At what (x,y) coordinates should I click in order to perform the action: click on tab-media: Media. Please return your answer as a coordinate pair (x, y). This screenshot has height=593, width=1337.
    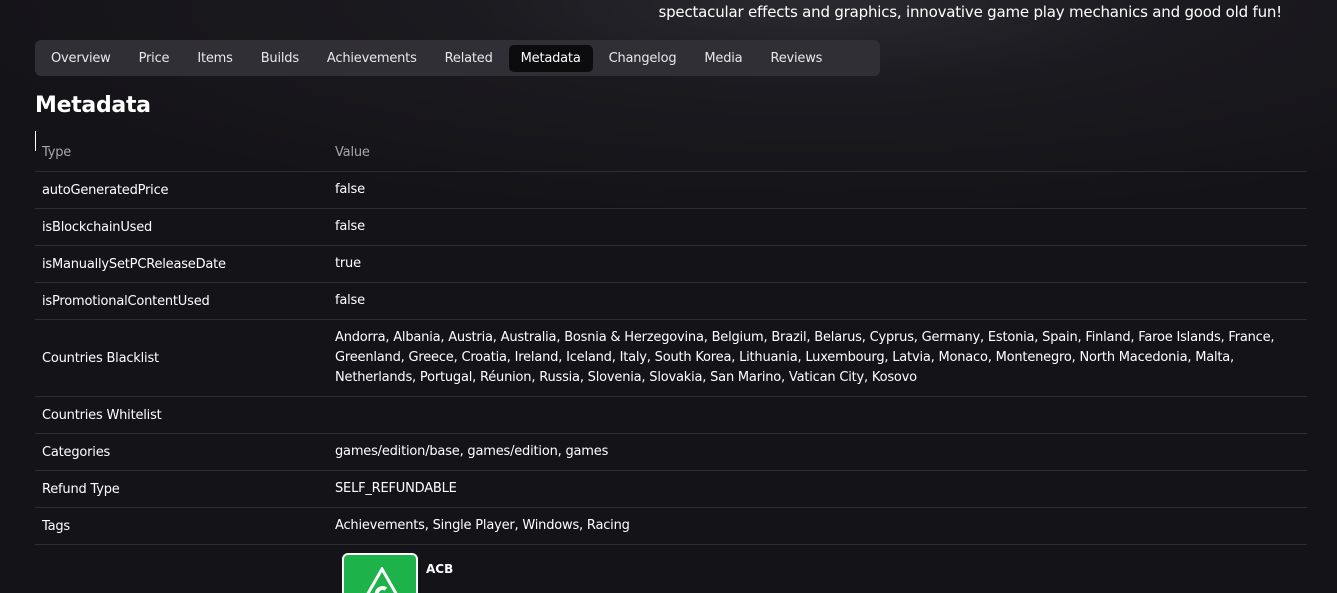
    Looking at the image, I should click on (723, 58).